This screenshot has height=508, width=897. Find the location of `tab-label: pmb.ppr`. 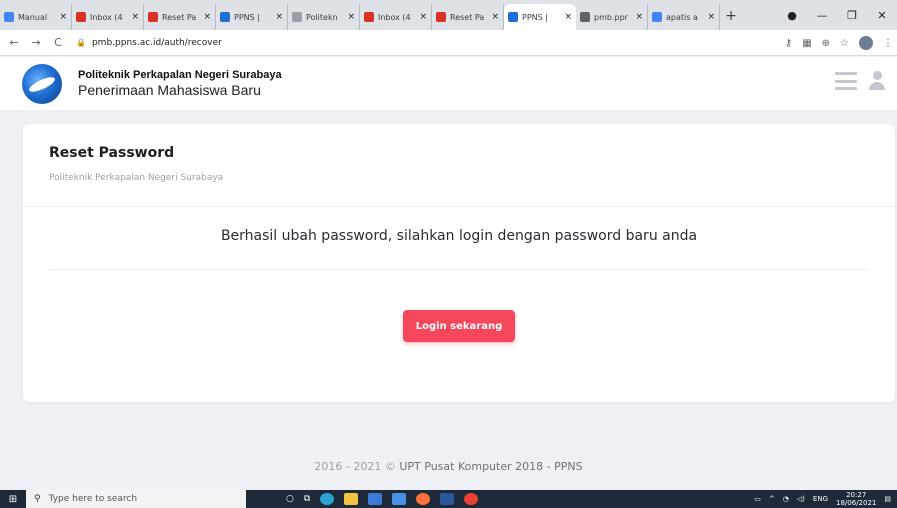

tab-label: pmb.ppr is located at coordinates (611, 17).